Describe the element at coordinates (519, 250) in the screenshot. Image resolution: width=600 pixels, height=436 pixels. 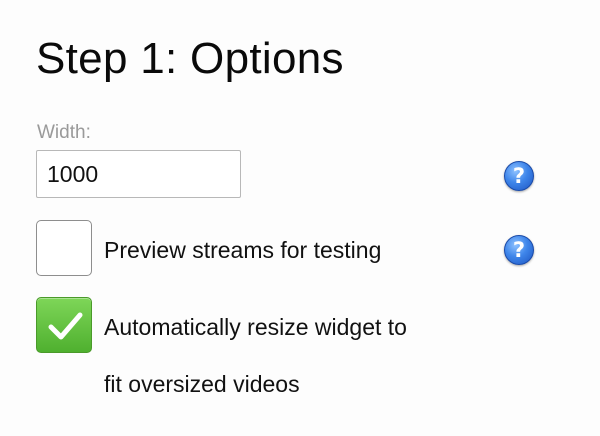
I see `preview-help-icon: ?` at that location.